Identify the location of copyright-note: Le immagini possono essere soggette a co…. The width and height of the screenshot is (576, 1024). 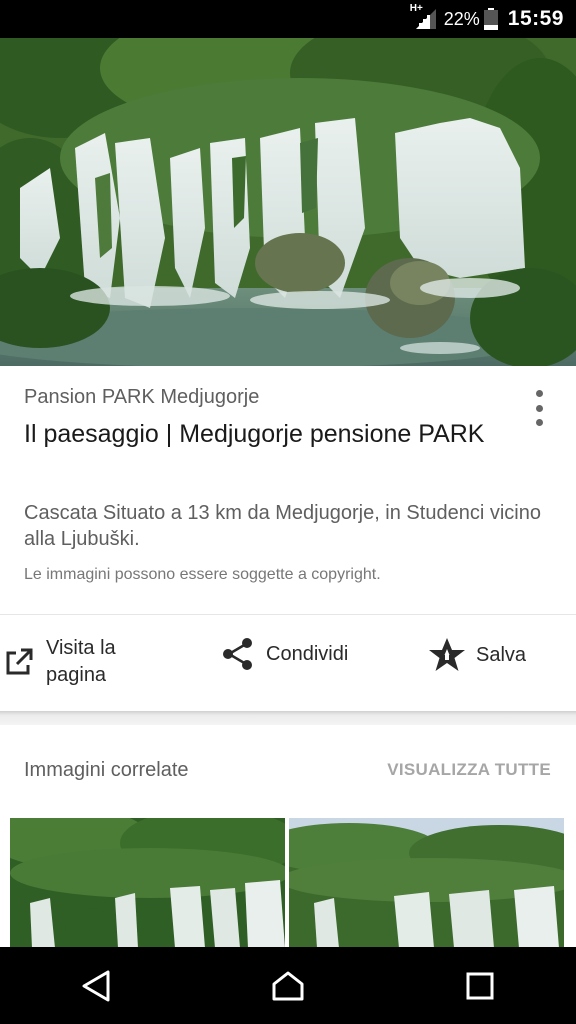
(202, 574).